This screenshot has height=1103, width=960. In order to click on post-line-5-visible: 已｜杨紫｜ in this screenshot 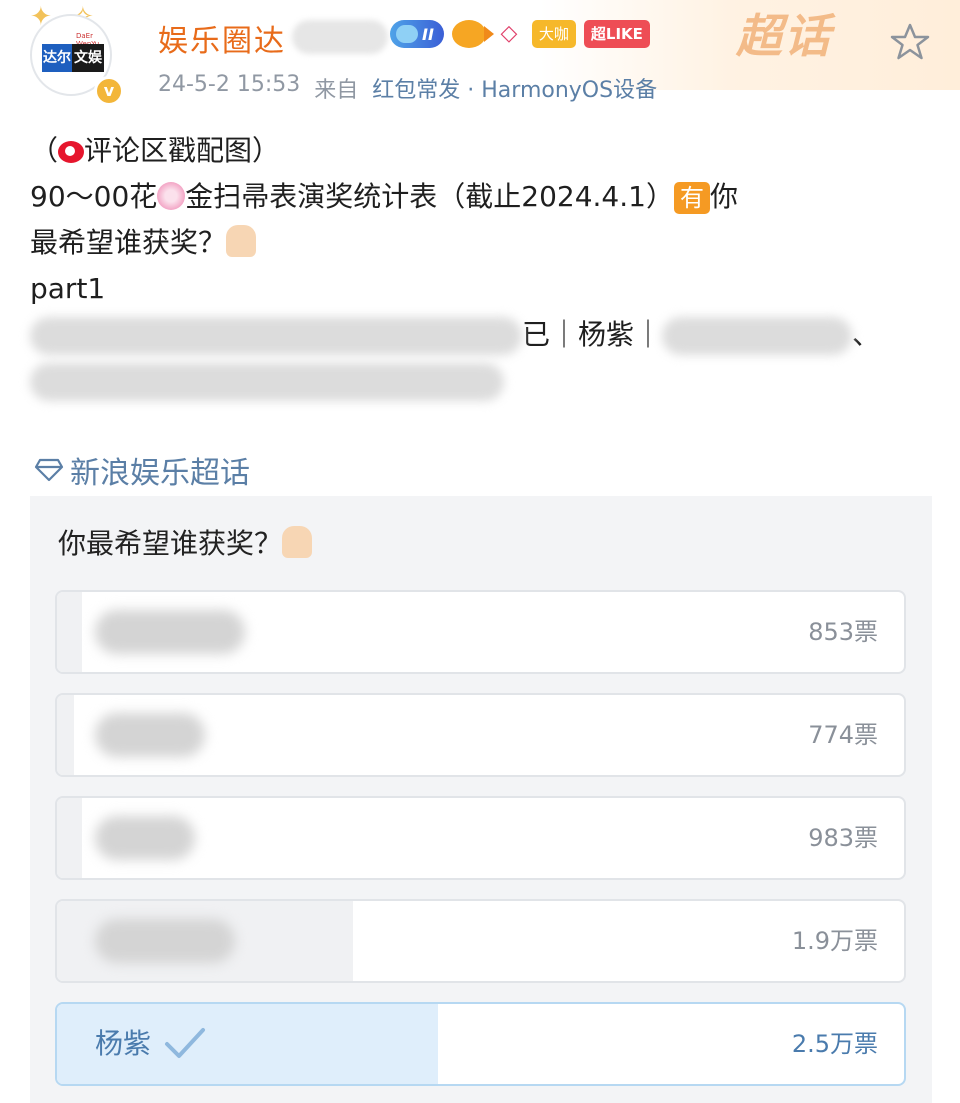, I will do `click(592, 334)`.